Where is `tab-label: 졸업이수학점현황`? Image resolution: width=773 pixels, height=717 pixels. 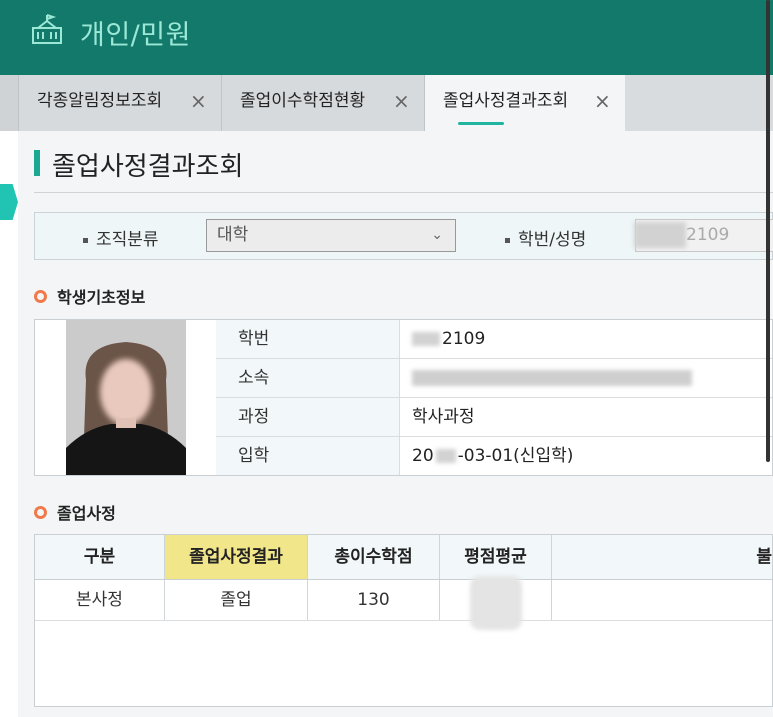
tab-label: 졸업이수학점현황 is located at coordinates (303, 101).